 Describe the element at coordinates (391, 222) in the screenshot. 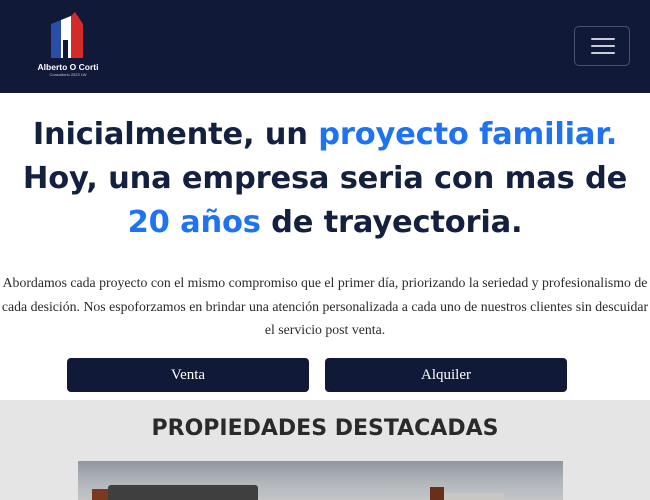

I see `headline-text: de trayectoria.` at that location.